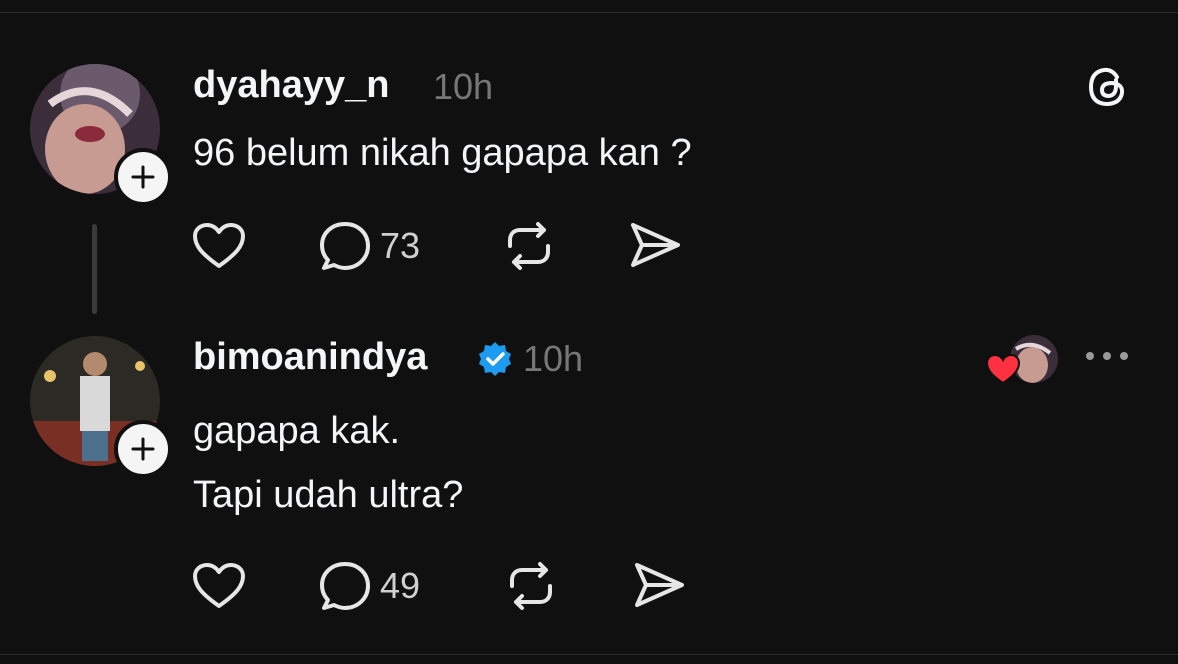 Image resolution: width=1178 pixels, height=664 pixels. What do you see at coordinates (442, 153) in the screenshot?
I see `post-text-line: 96 belum nikah gapapa kan ?` at bounding box center [442, 153].